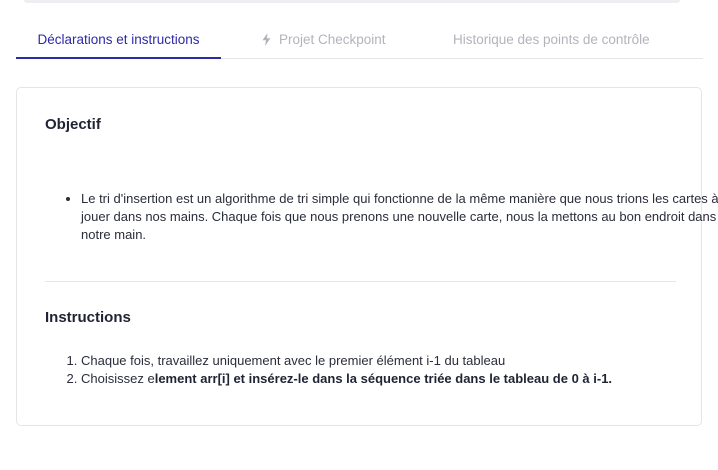  I want to click on tab-declarations-instructions: Déclarations et instructions, so click(118, 40).